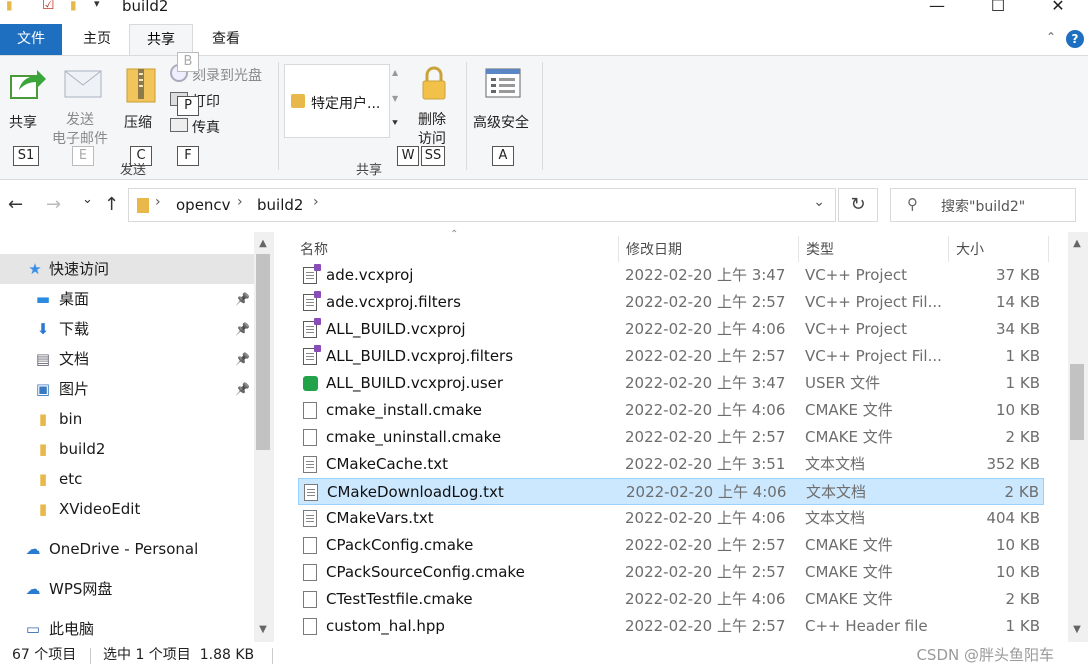 The image size is (1088, 669). Describe the element at coordinates (395, 123) in the screenshot. I see `gallery-more-icon: ⯆` at that location.